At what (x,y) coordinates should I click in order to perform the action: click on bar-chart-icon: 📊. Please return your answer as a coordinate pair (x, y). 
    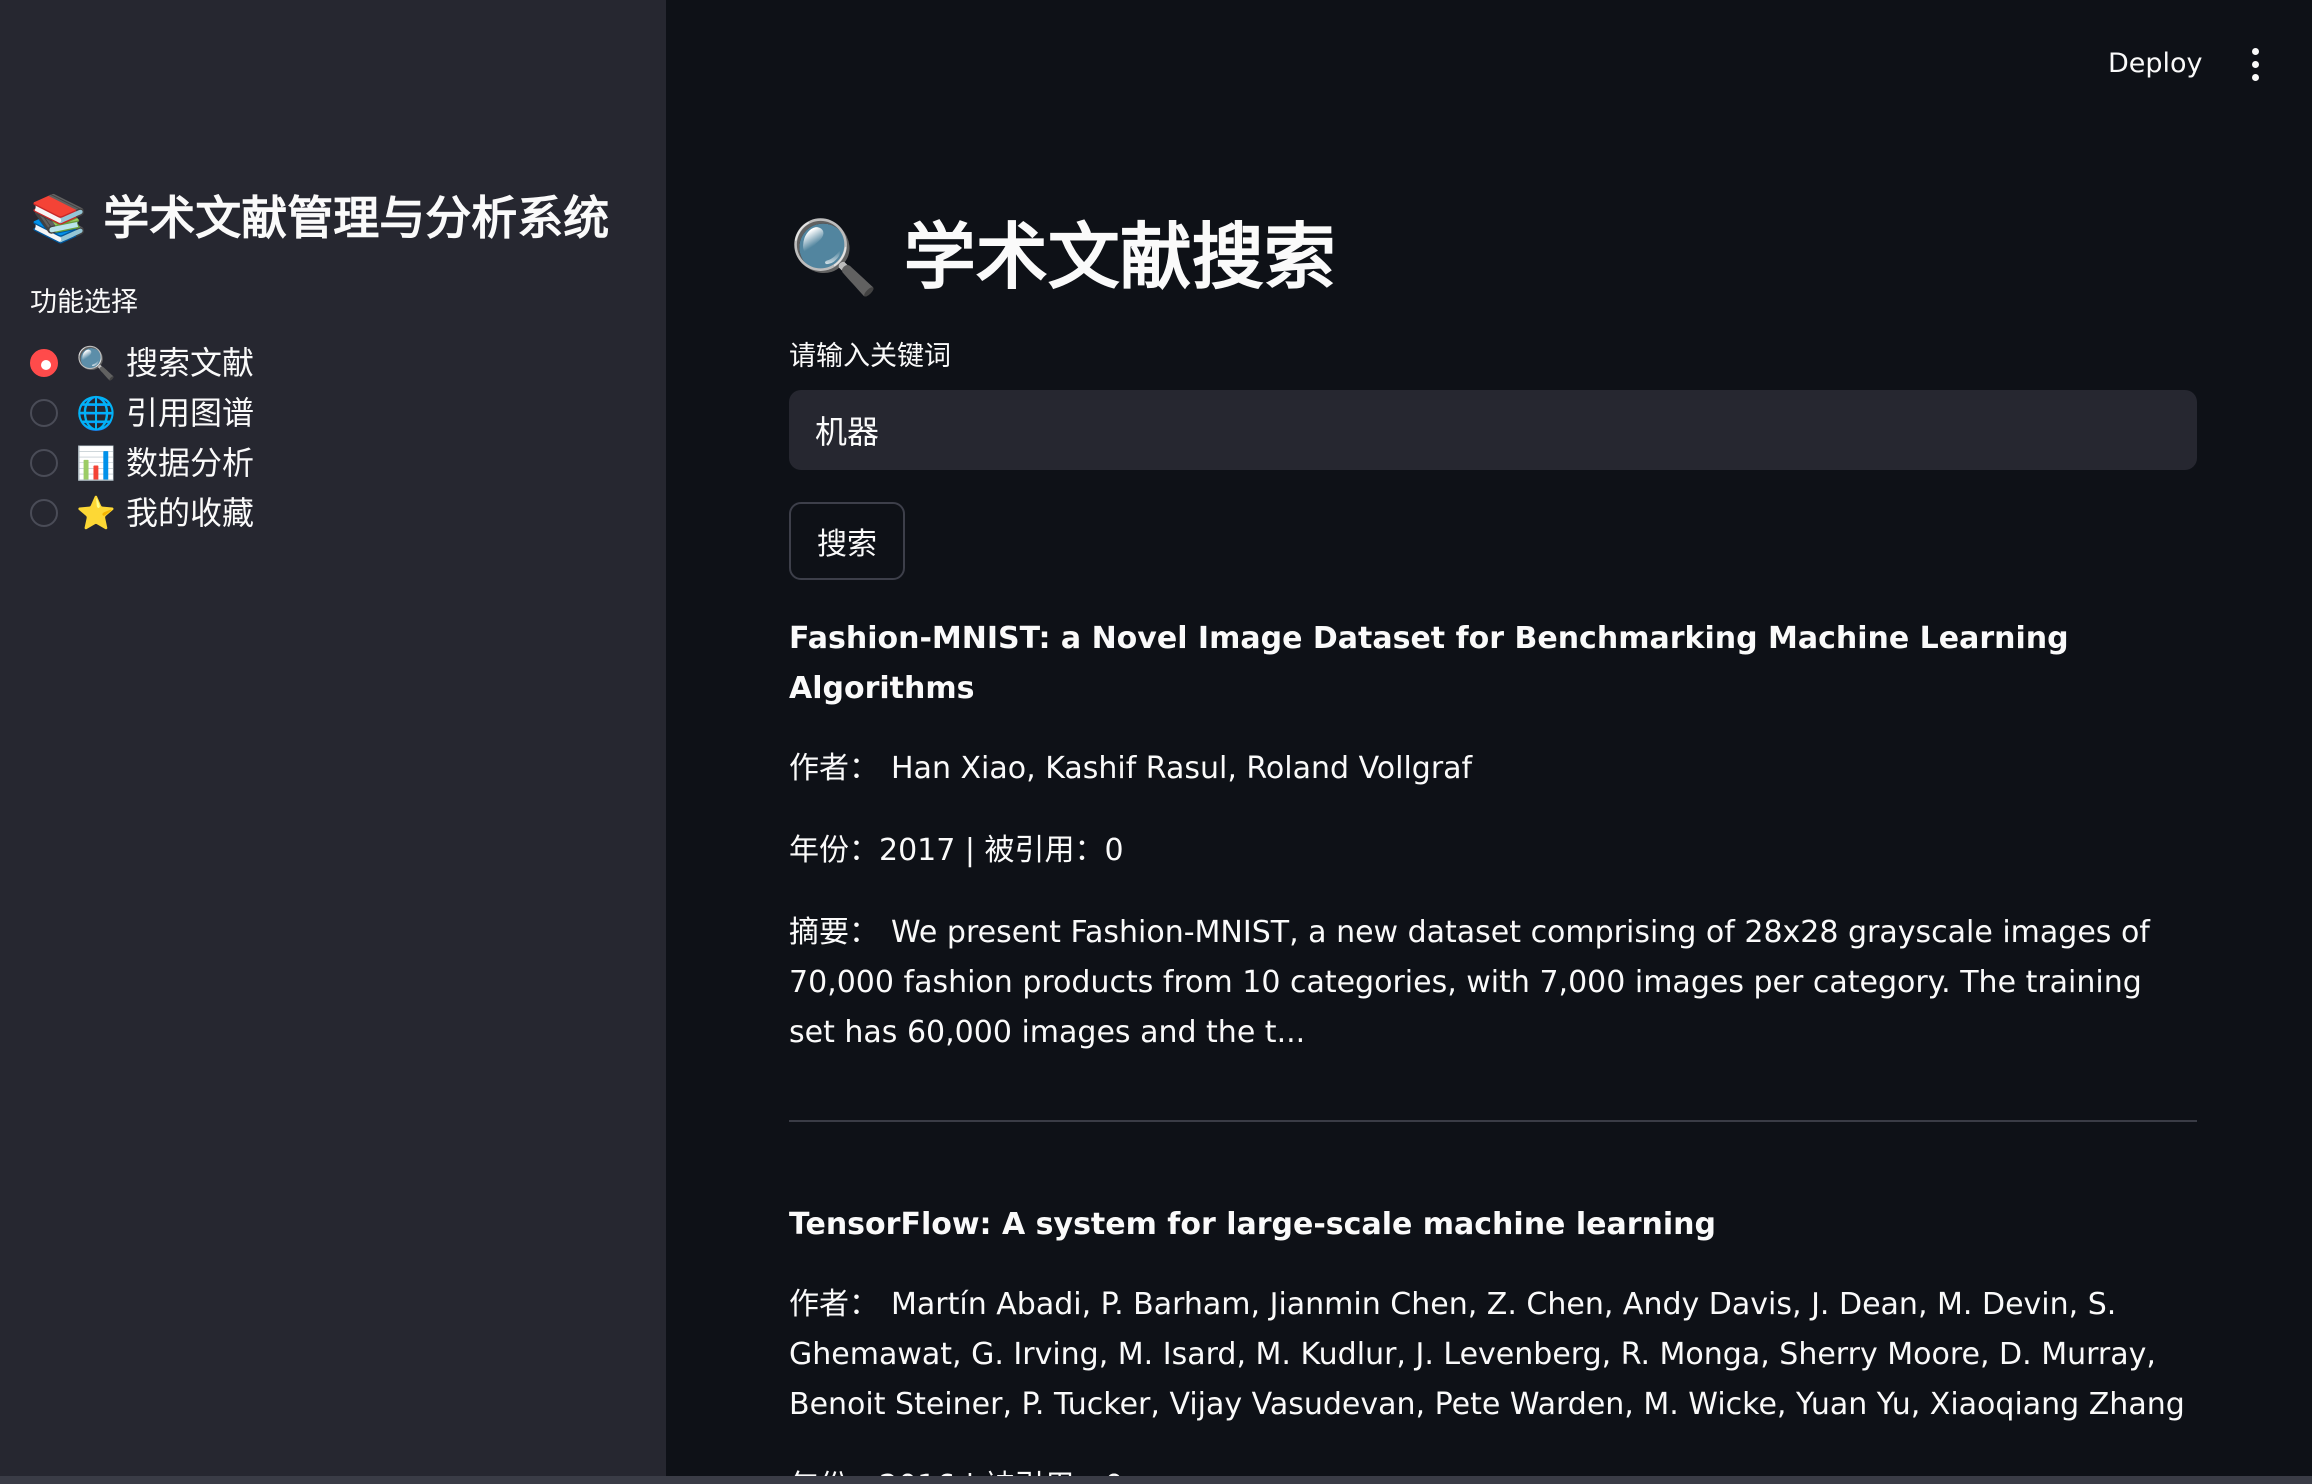
    Looking at the image, I should click on (96, 463).